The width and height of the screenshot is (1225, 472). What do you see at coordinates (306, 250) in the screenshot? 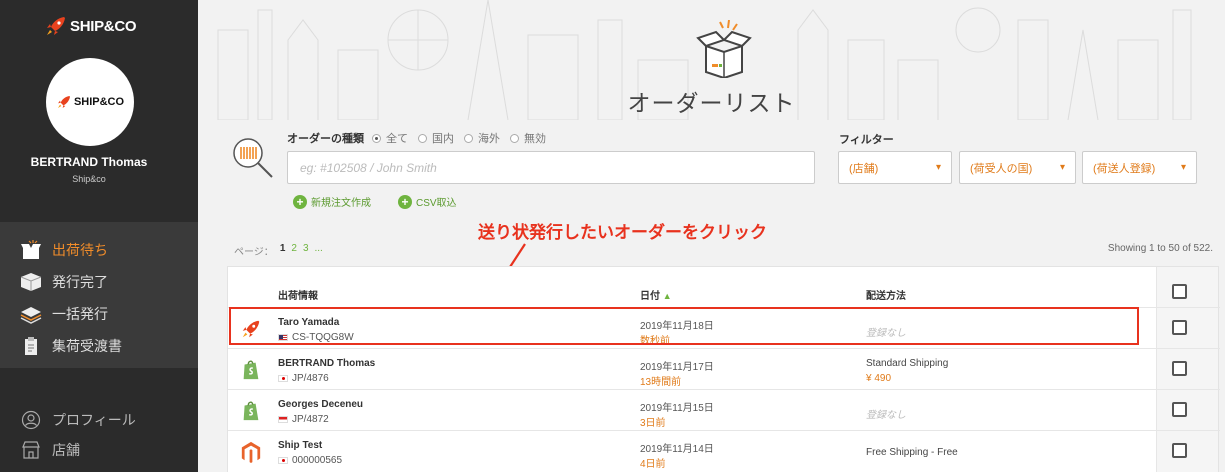
I see `page-link: 3` at bounding box center [306, 250].